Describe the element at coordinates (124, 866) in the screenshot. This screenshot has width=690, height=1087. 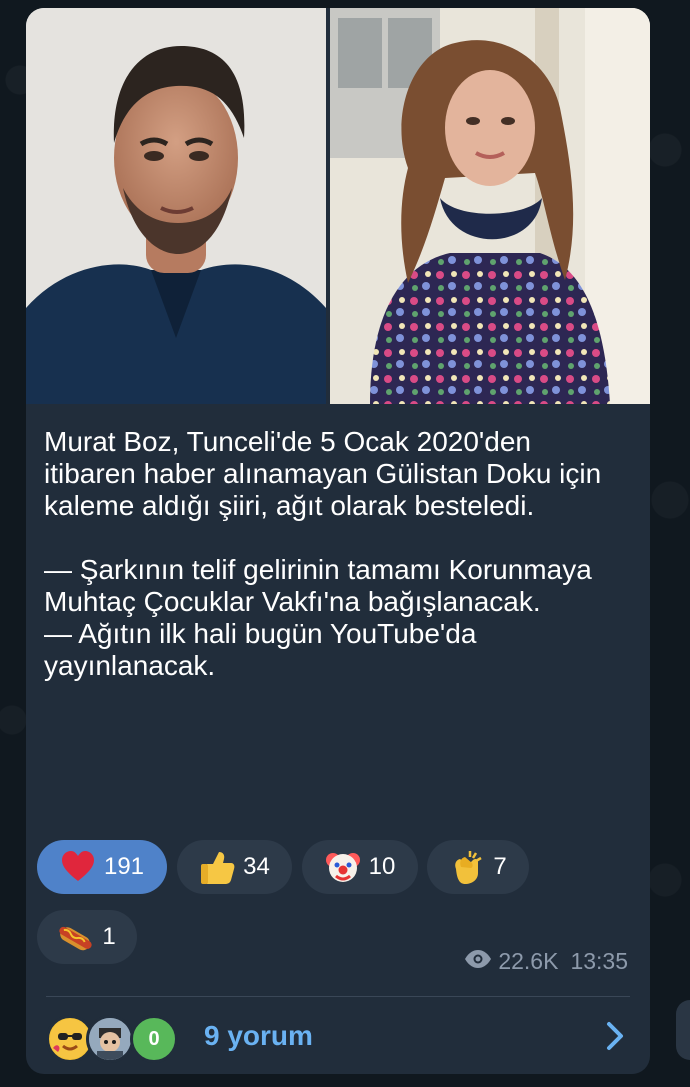
I see `reaction-count: 191` at that location.